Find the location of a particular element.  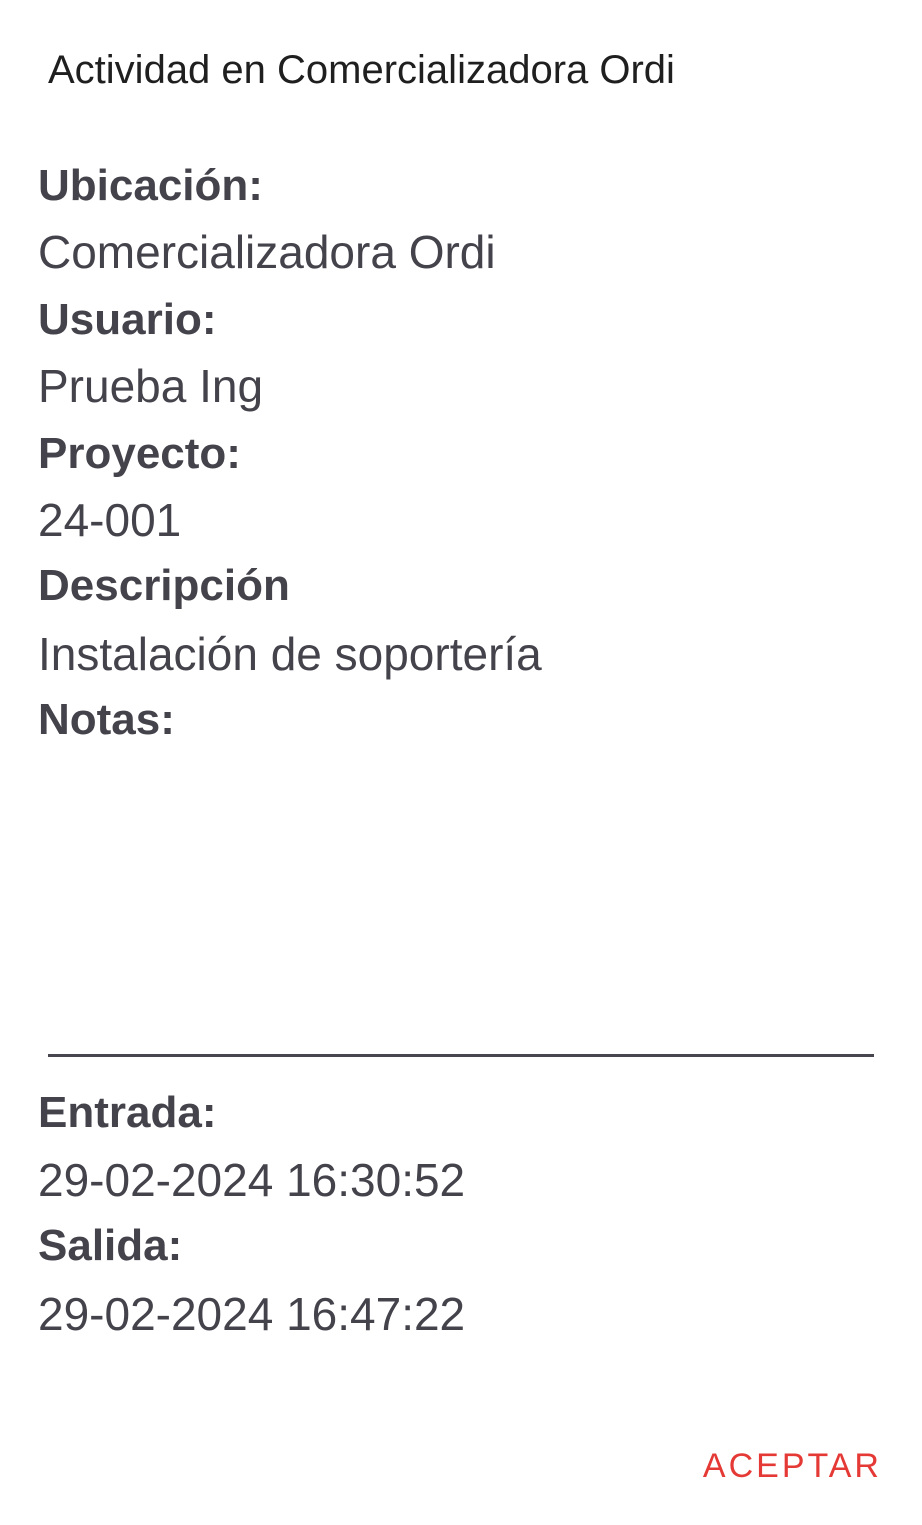

dialog-title: Actividad en Comercializadora Ordi is located at coordinates (361, 70).